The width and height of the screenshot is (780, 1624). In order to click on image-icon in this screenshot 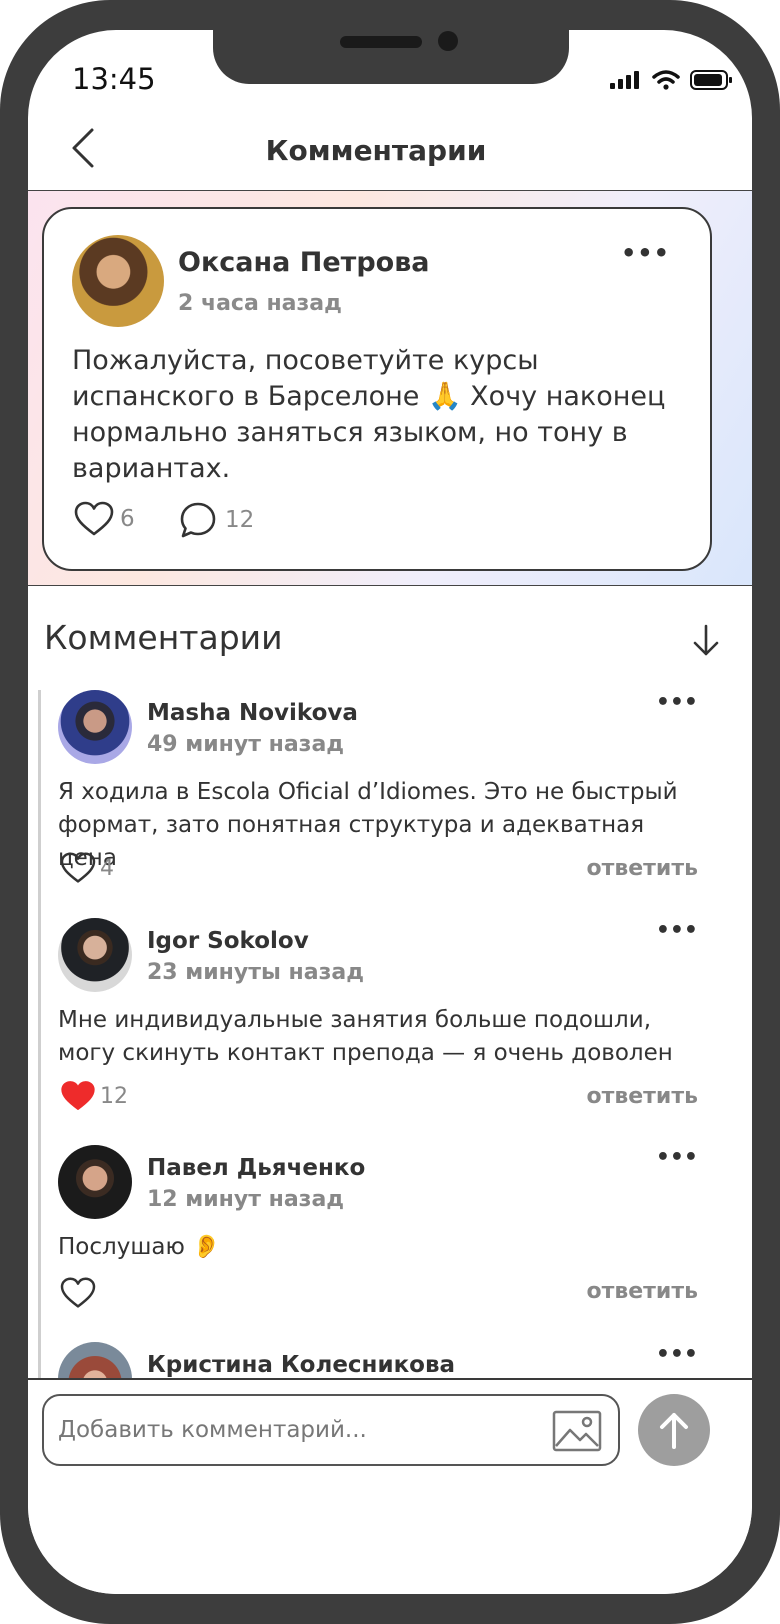, I will do `click(577, 1431)`.